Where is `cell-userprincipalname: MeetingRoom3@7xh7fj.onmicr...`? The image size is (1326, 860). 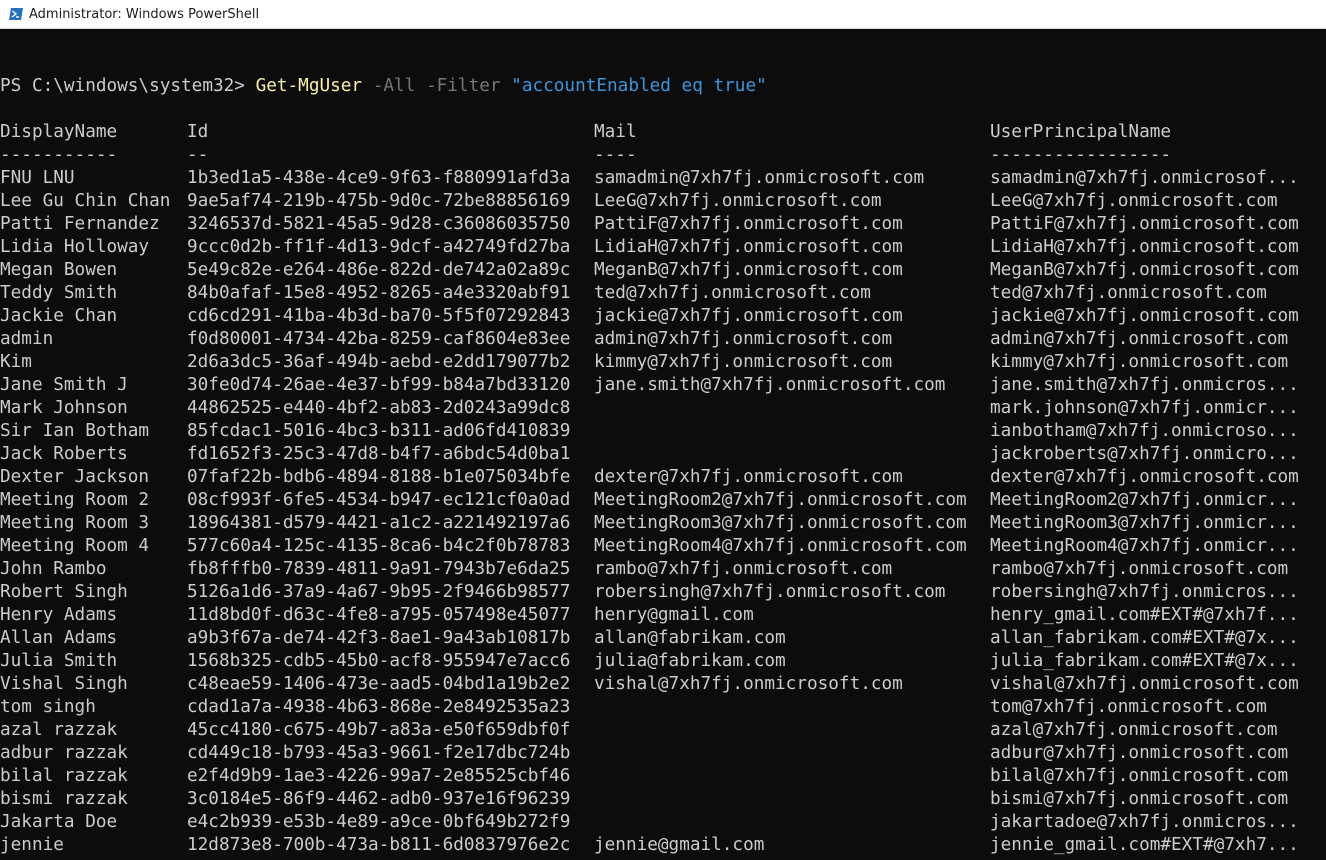 cell-userprincipalname: MeetingRoom3@7xh7fj.onmicr... is located at coordinates (1144, 523).